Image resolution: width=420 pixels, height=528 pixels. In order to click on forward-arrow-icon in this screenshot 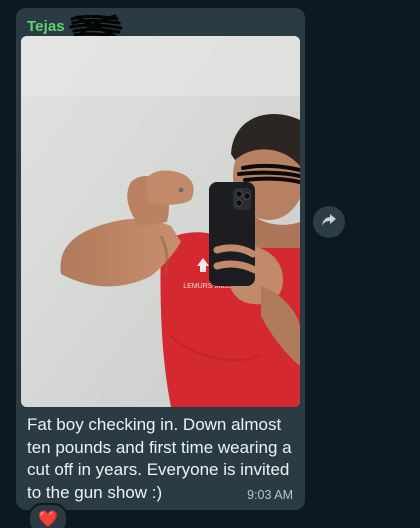, I will do `click(329, 222)`.